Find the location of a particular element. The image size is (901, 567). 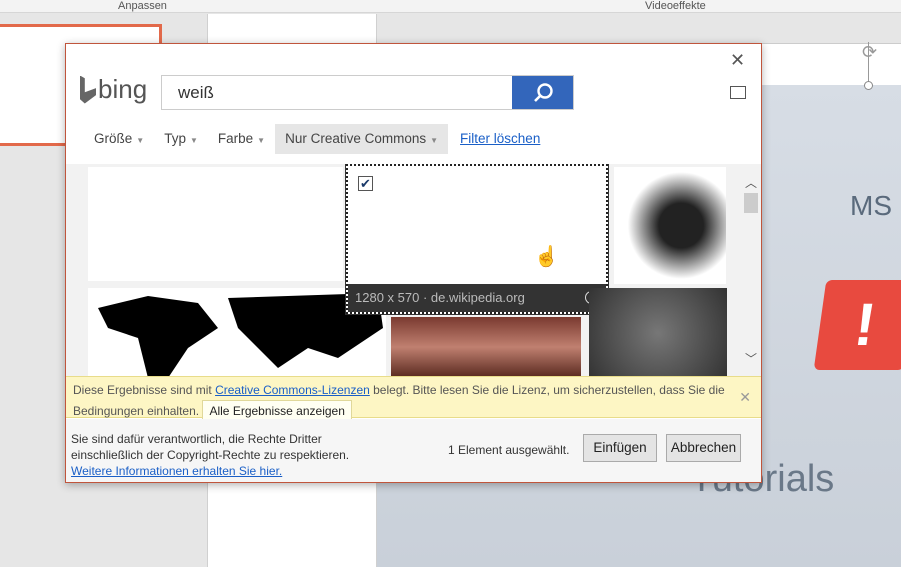

slide-text: MS is located at coordinates (871, 205).